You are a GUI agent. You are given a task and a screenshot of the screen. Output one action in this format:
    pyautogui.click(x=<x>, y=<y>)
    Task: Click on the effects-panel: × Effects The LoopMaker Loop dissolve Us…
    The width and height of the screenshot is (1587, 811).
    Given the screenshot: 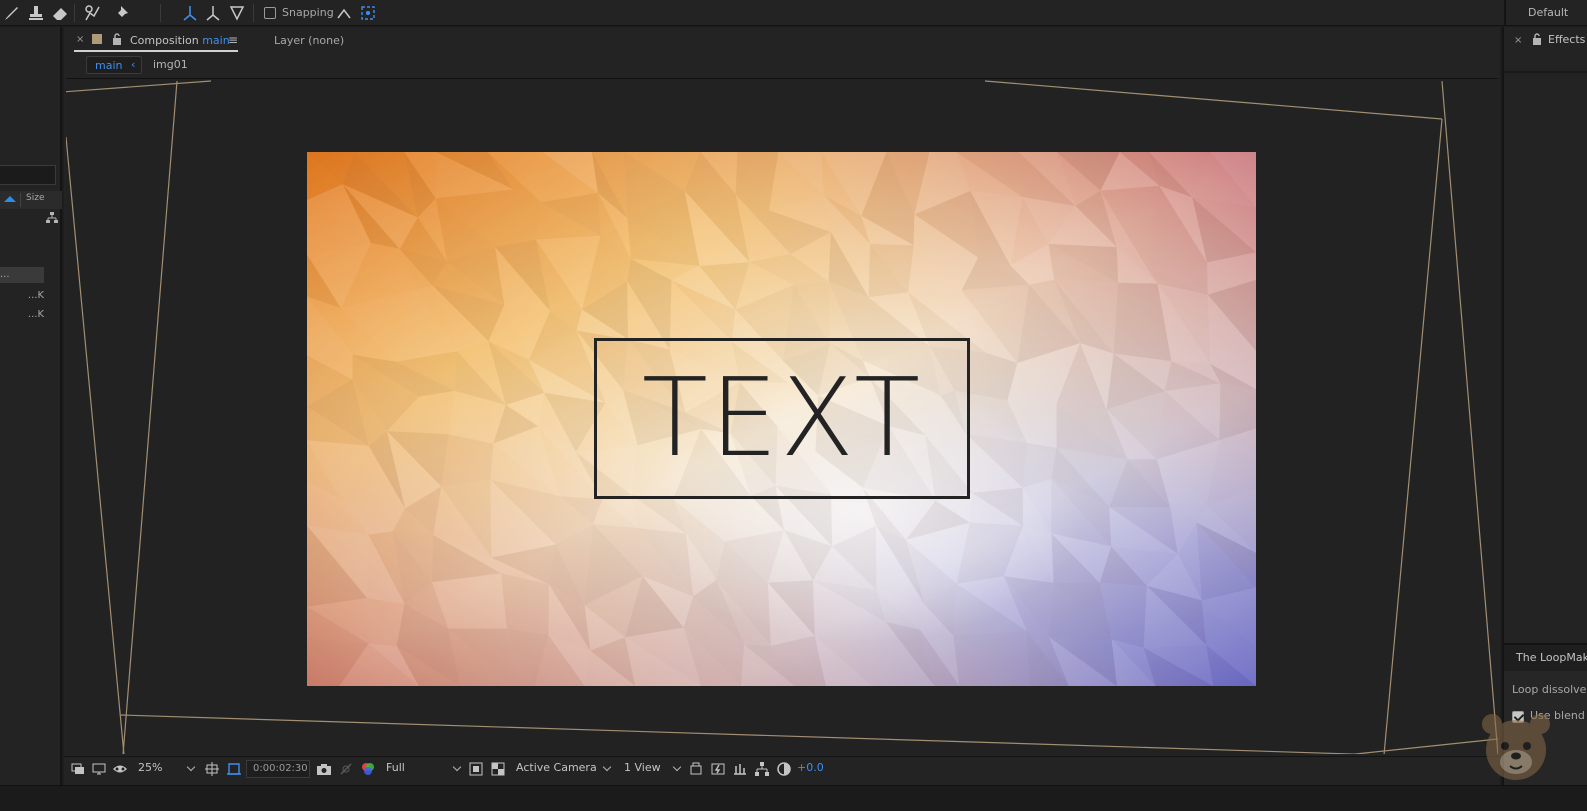 What is the action you would take?
    pyautogui.click(x=1544, y=406)
    